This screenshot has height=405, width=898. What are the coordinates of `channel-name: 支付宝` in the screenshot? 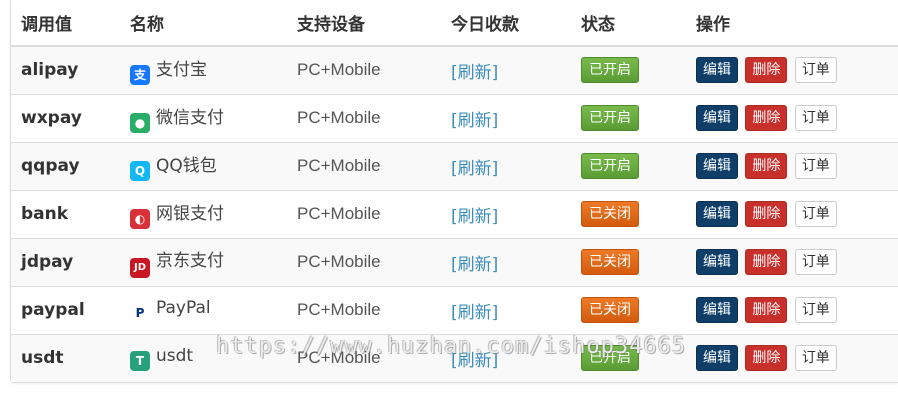 It's located at (181, 70).